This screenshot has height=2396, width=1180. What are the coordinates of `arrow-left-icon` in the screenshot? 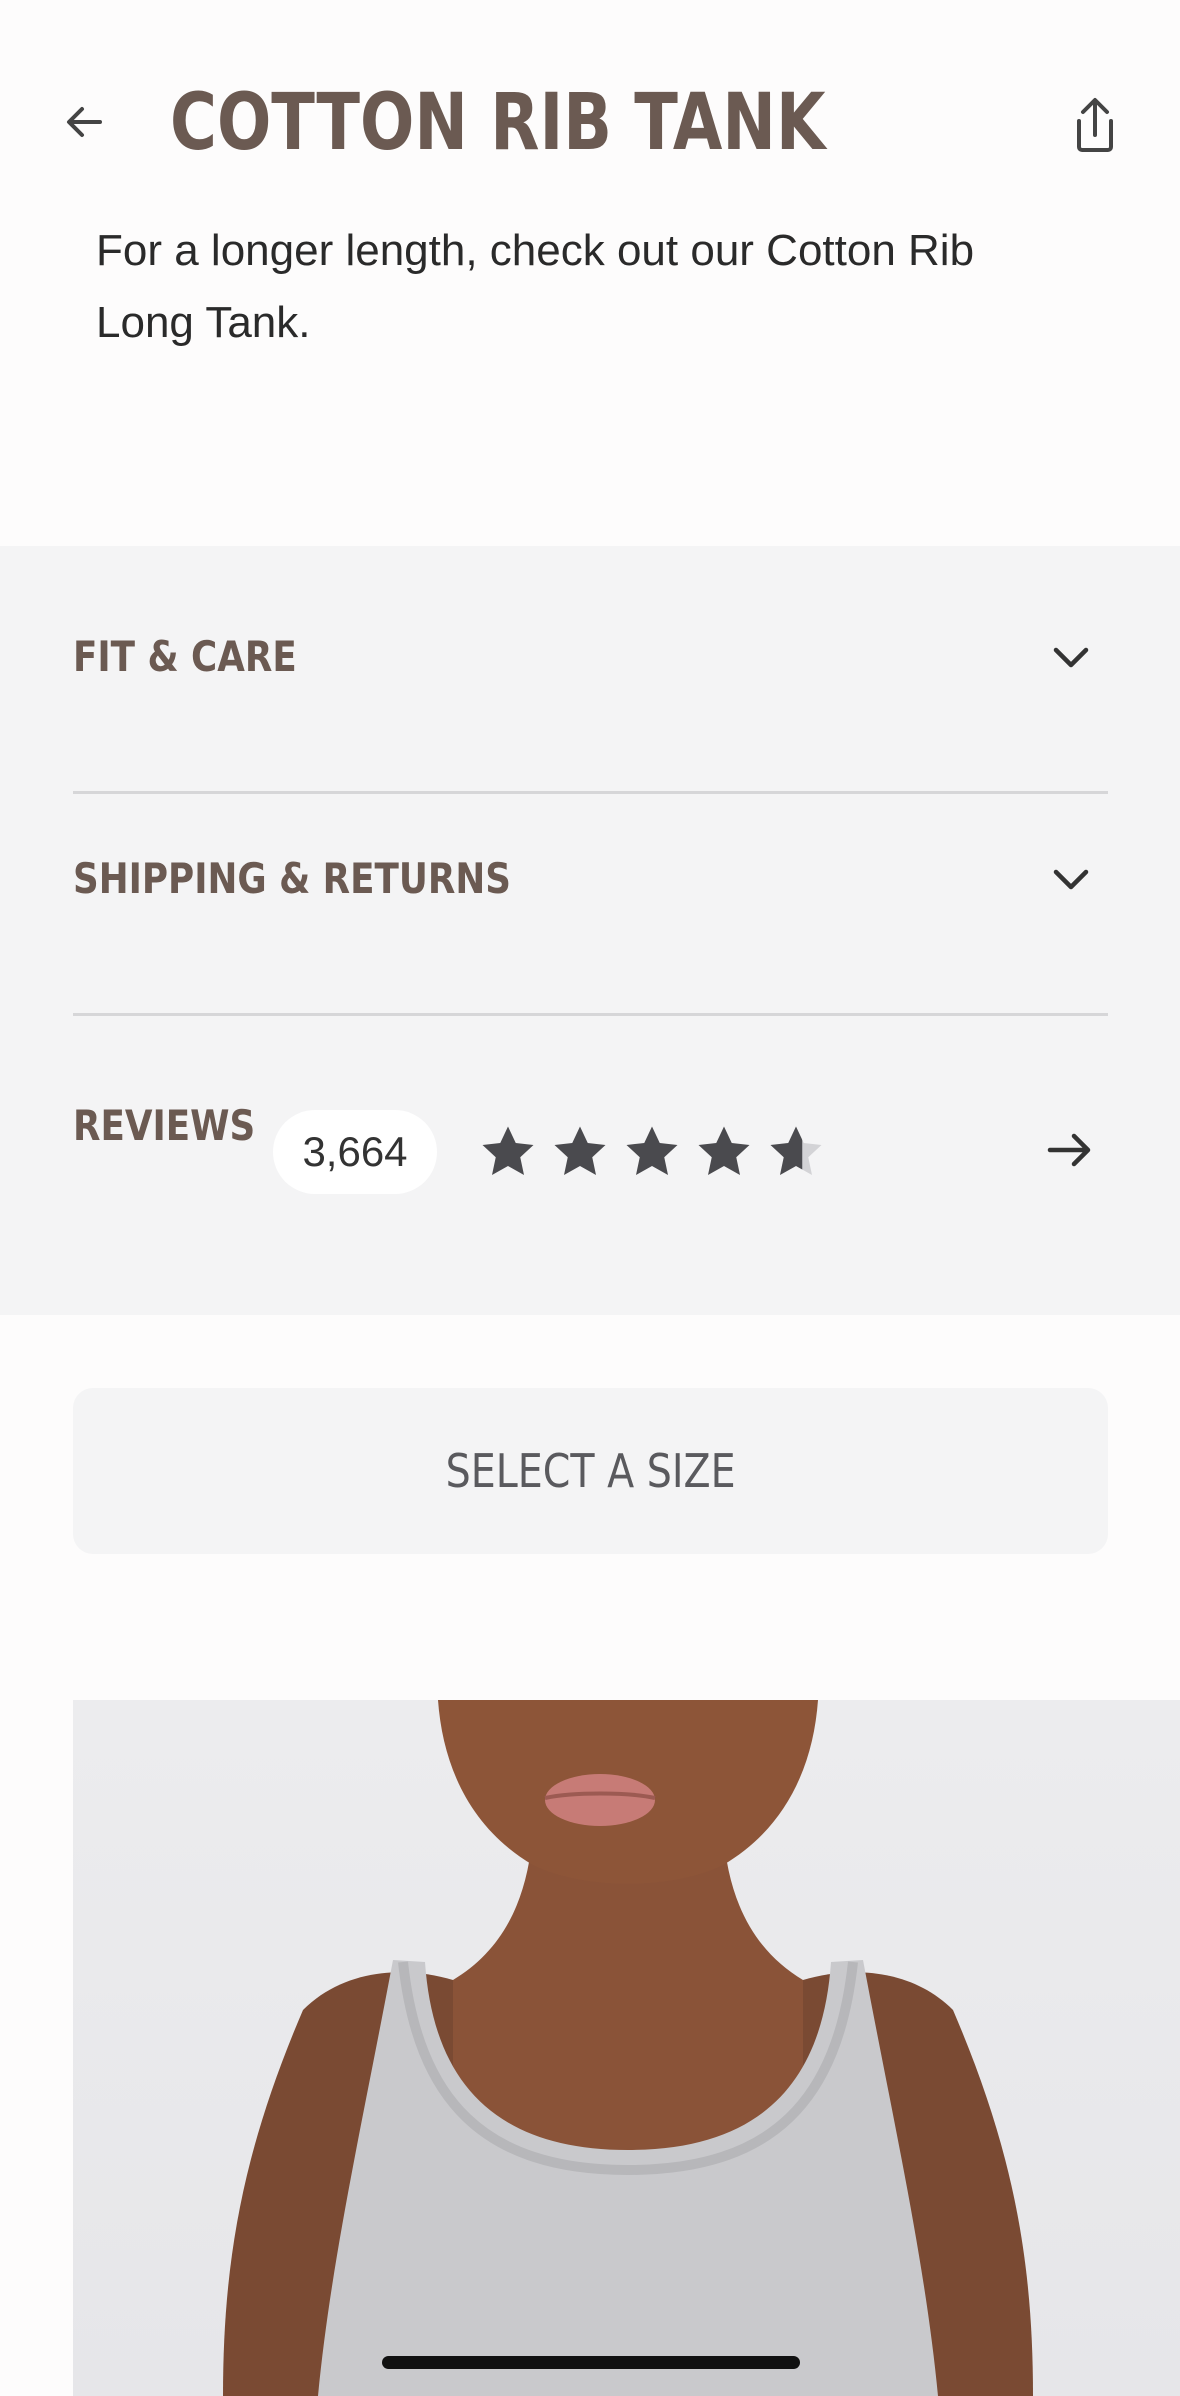 It's located at (84, 122).